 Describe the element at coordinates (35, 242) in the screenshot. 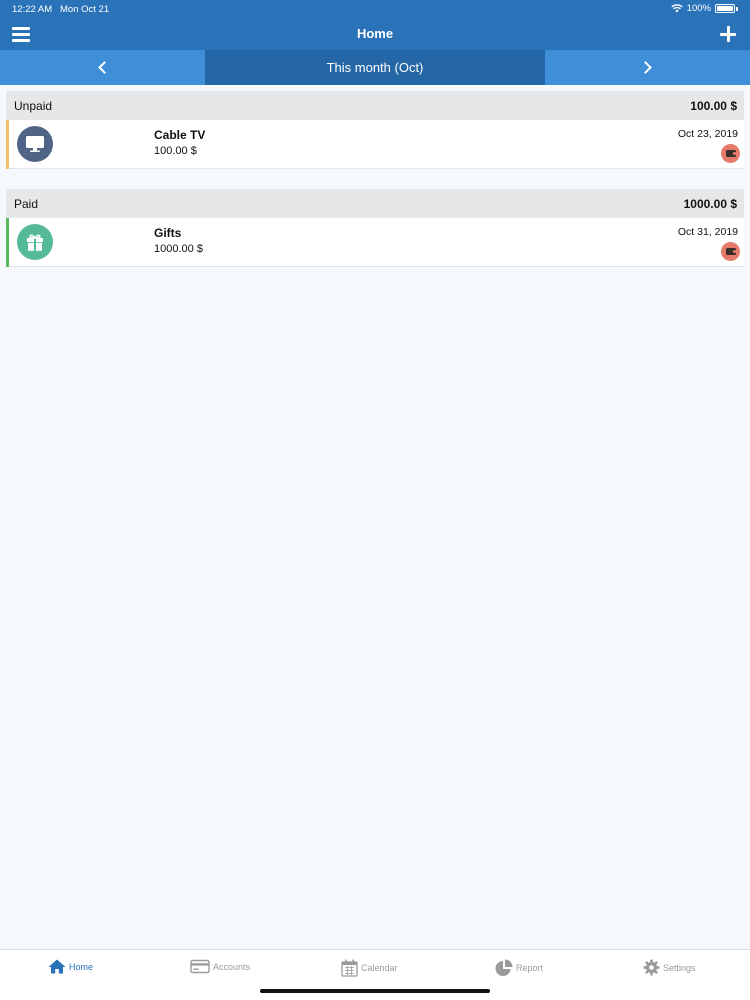

I see `gift-icon` at that location.